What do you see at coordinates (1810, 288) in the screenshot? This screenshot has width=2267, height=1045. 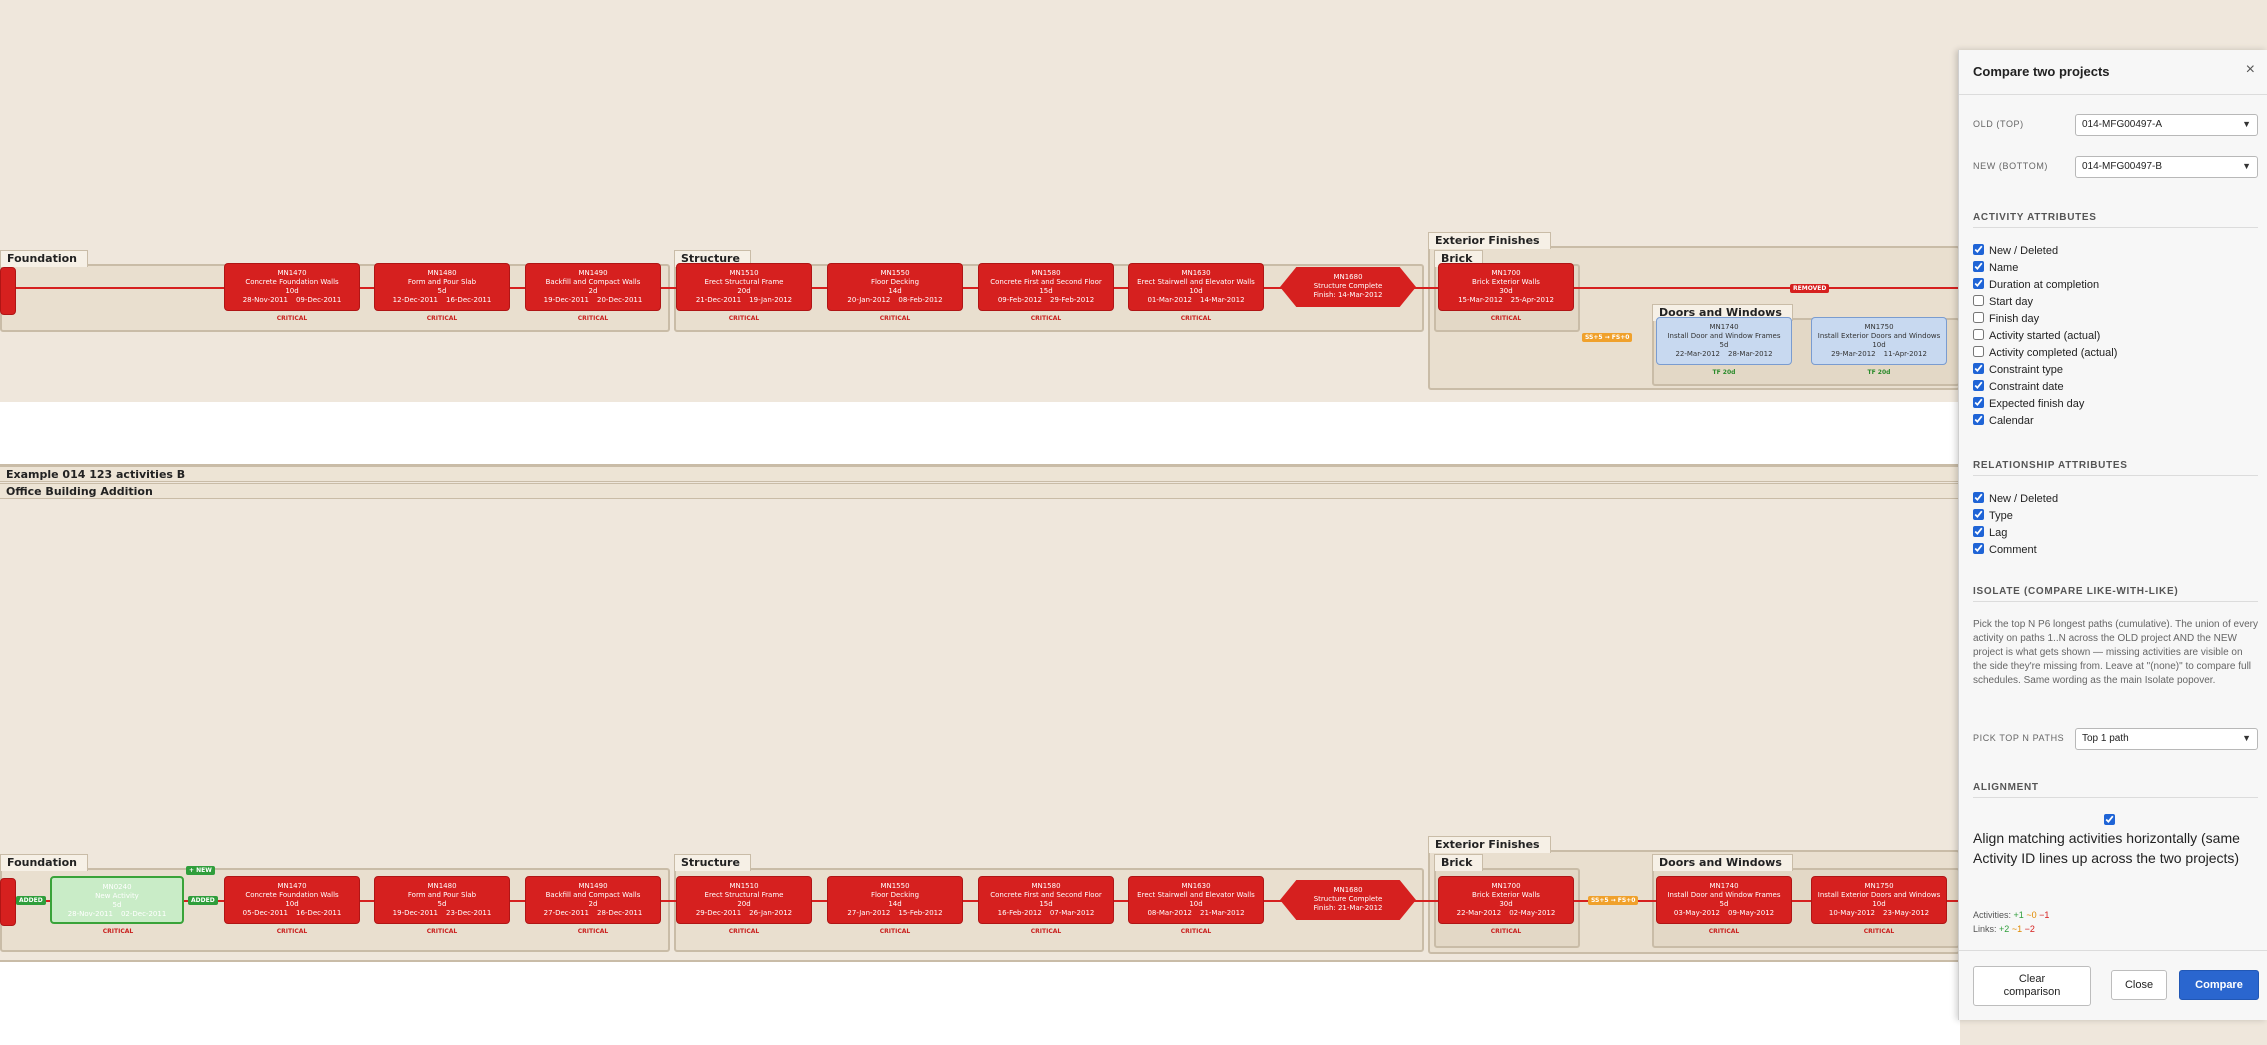 I see `removed-badge: REMOVED` at bounding box center [1810, 288].